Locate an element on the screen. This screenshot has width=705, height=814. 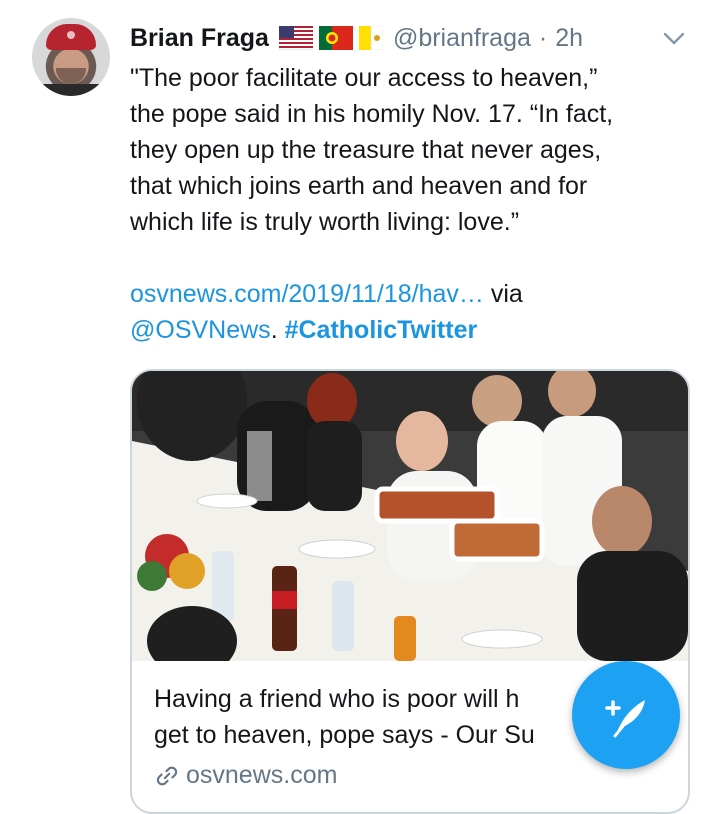
compose-tweet-icon is located at coordinates (625, 719).